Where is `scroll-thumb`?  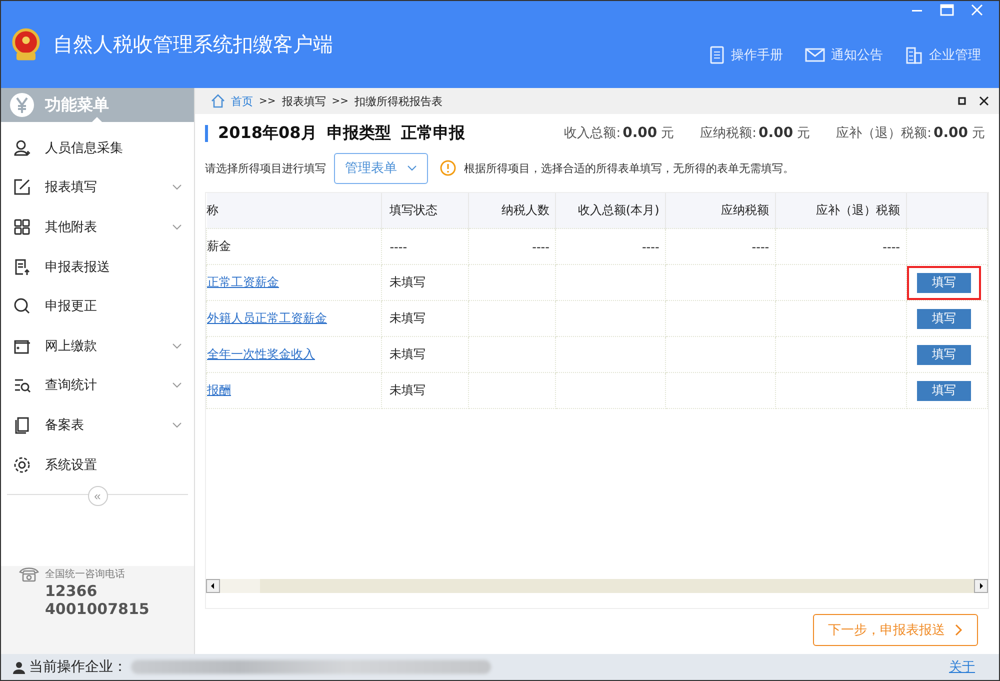
scroll-thumb is located at coordinates (240, 586).